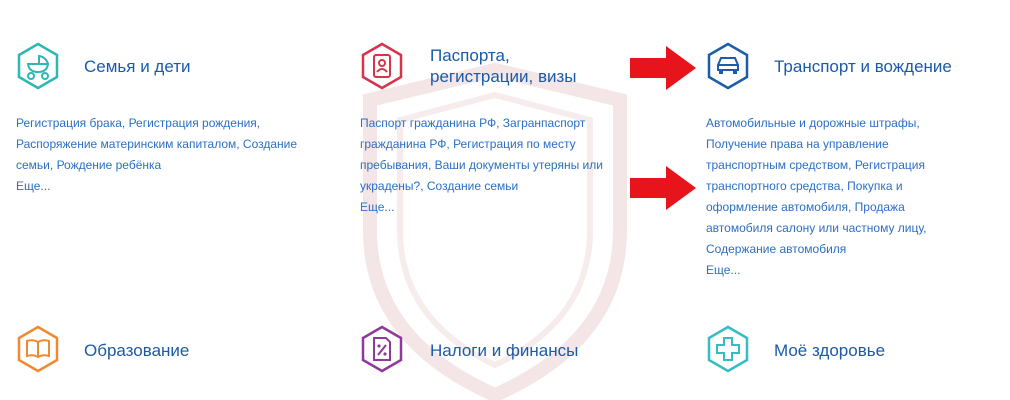 This screenshot has width=1010, height=400. What do you see at coordinates (193, 123) in the screenshot?
I see `link-birth-registration: Регистрация рождения` at bounding box center [193, 123].